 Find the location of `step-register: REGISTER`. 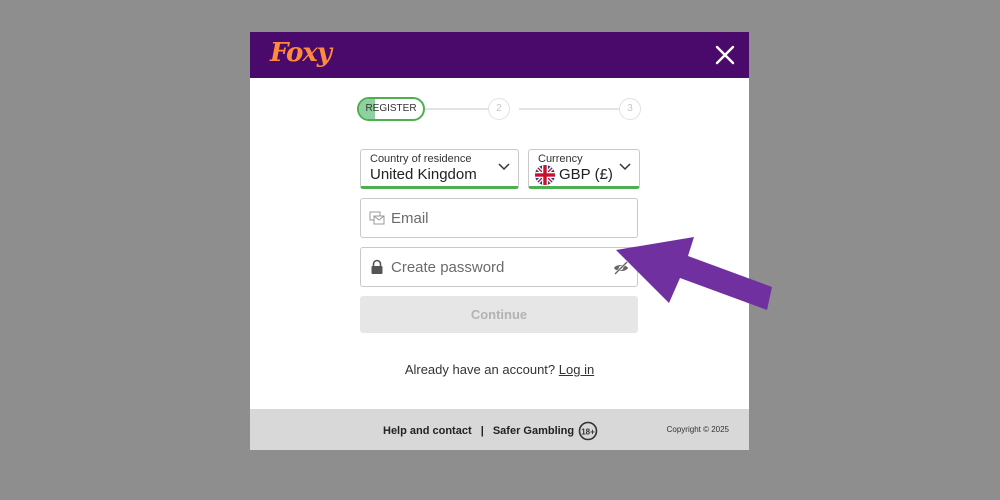

step-register: REGISTER is located at coordinates (391, 109).